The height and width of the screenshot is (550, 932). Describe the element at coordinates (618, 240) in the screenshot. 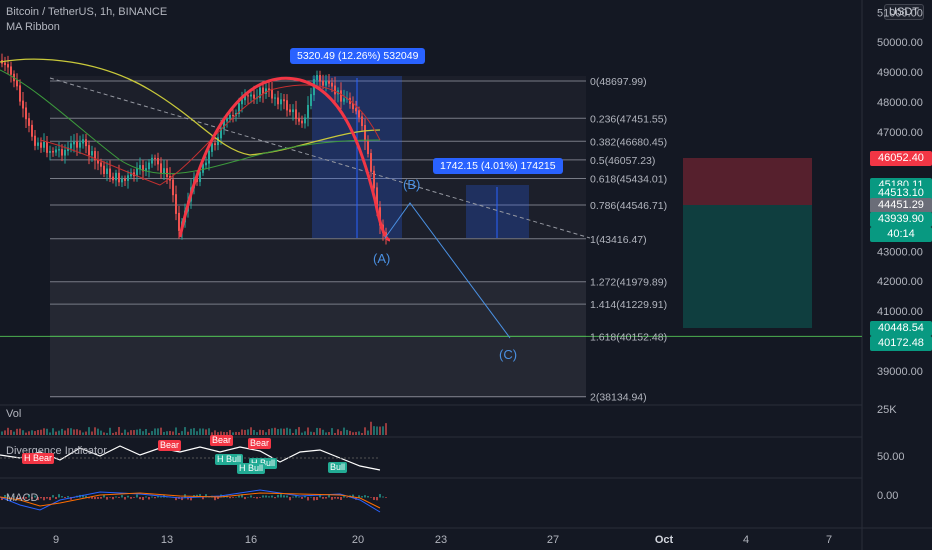

I see `fib-level-label: 1(43416.47)` at that location.